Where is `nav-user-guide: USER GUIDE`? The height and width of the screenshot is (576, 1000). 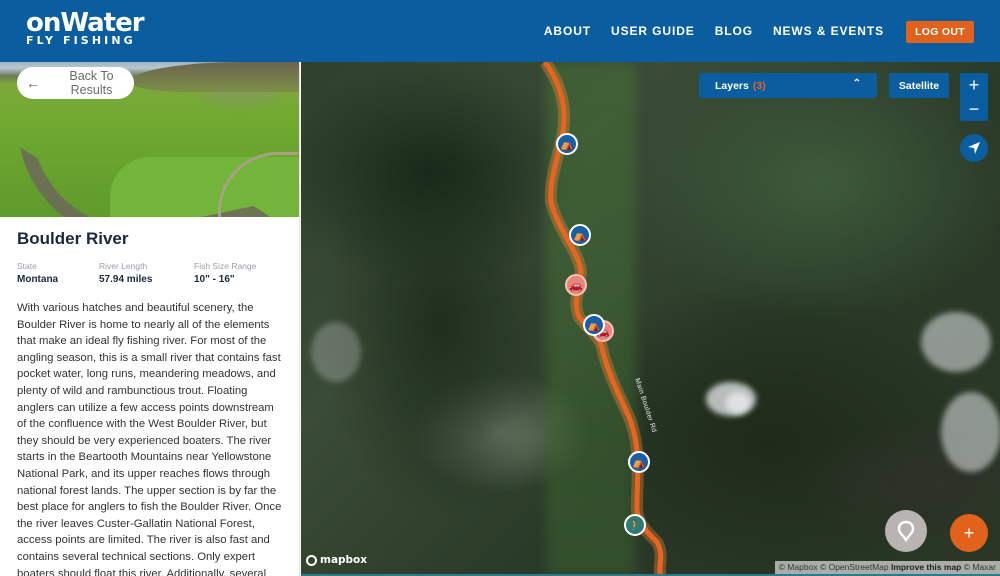 nav-user-guide: USER GUIDE is located at coordinates (653, 31).